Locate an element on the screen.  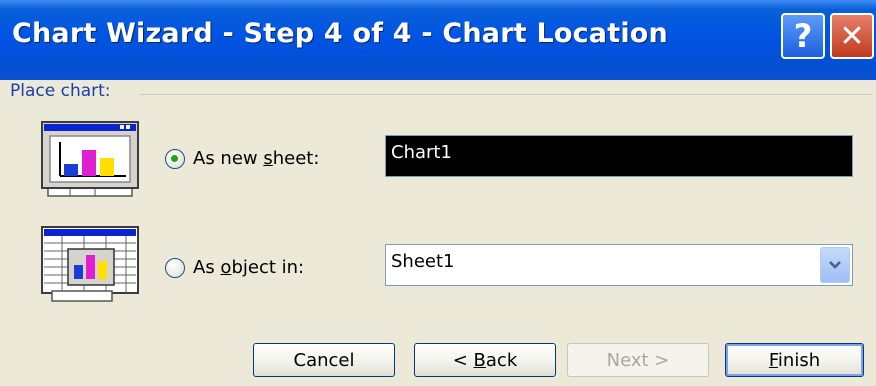
new-sheet-name-input: Chart1 is located at coordinates (619, 156).